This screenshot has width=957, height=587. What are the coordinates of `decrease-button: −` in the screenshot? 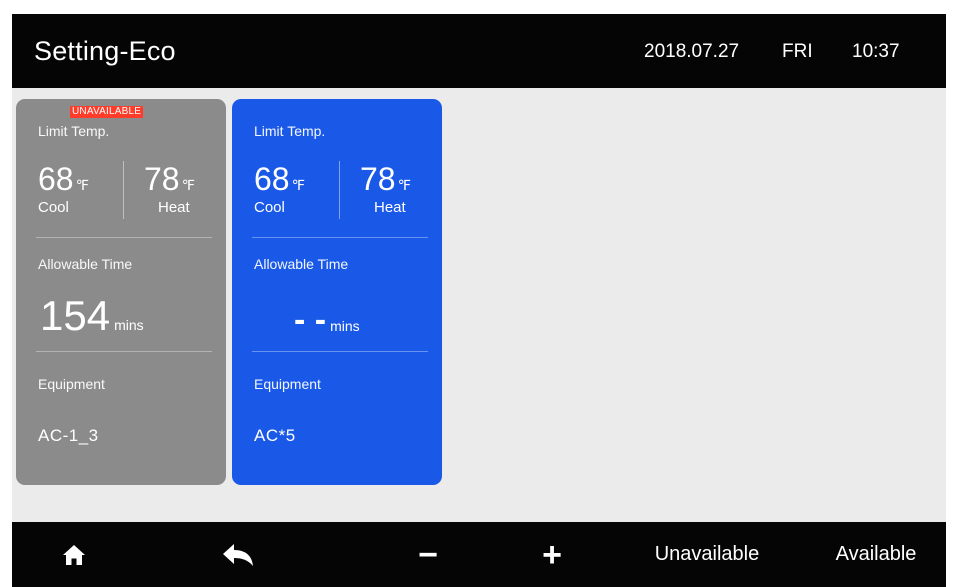 It's located at (428, 554).